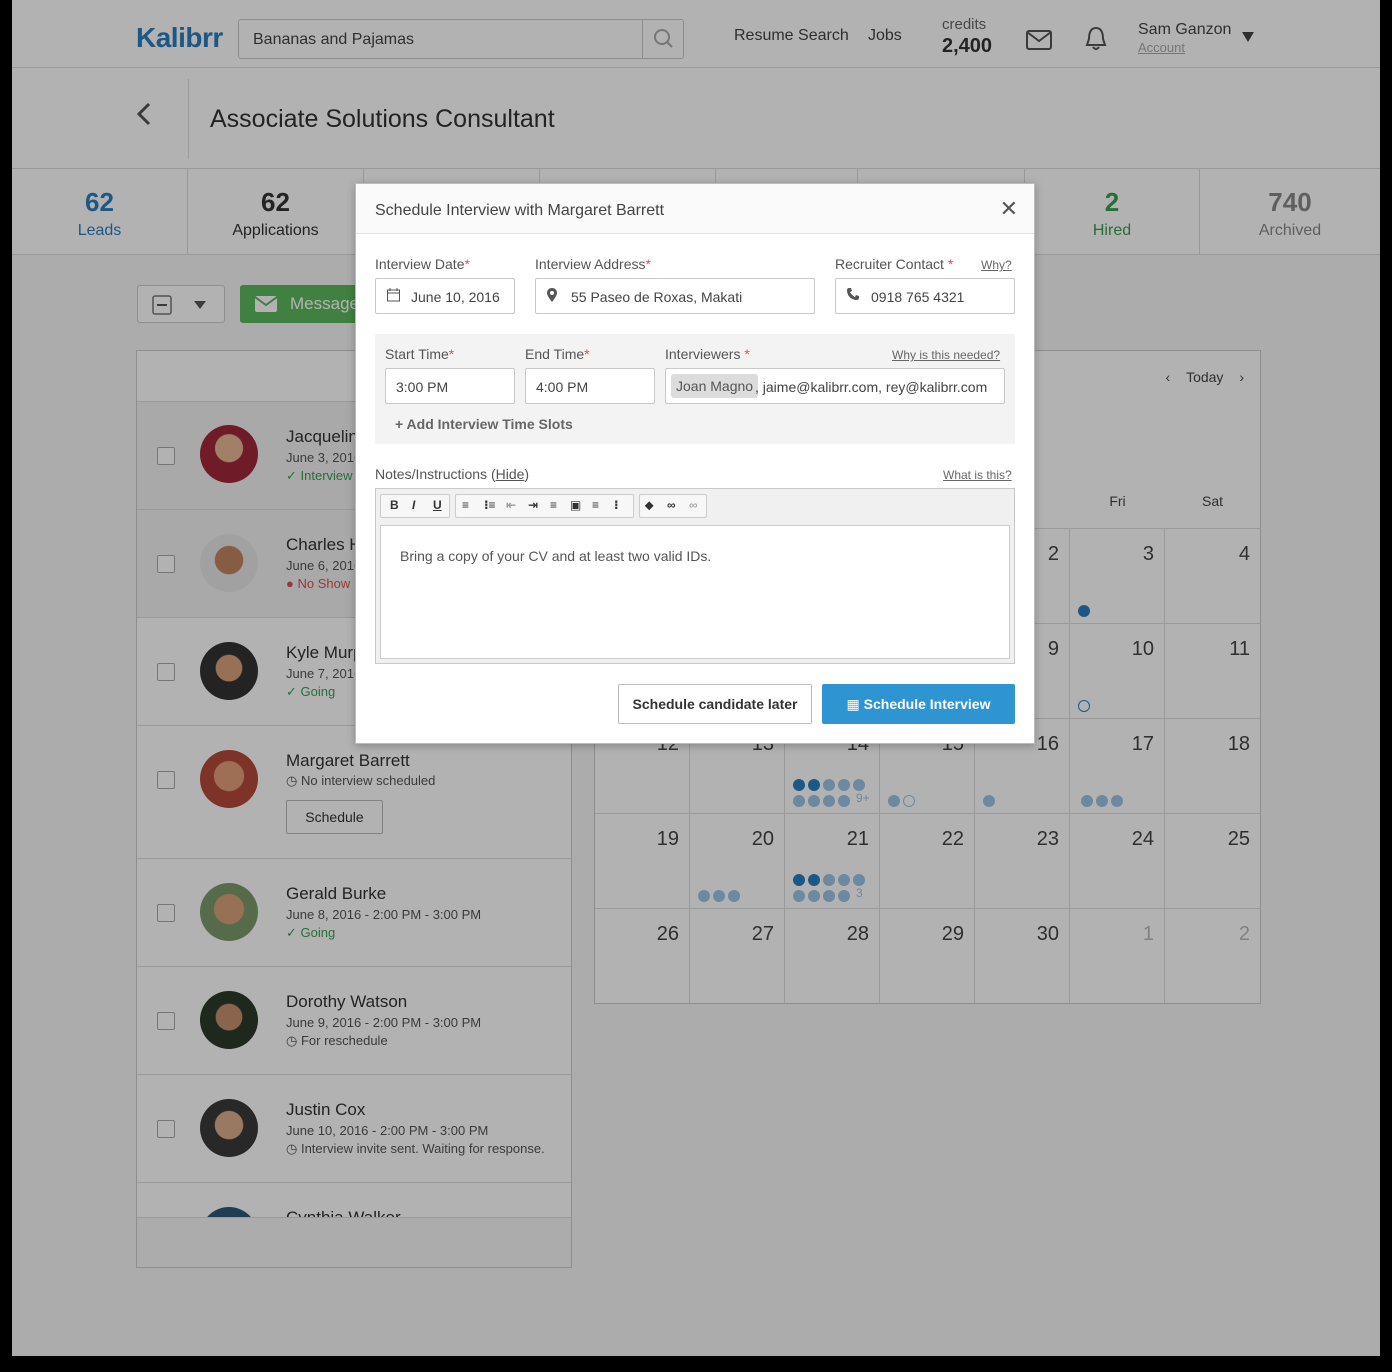  I want to click on schedule-later-button: Schedule candidate later, so click(715, 704).